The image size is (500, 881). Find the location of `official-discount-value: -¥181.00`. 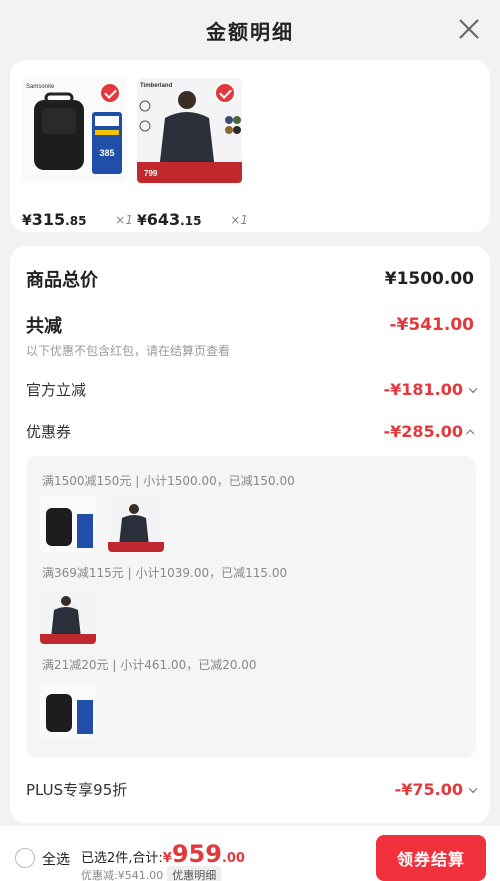

official-discount-value: -¥181.00 is located at coordinates (423, 389).